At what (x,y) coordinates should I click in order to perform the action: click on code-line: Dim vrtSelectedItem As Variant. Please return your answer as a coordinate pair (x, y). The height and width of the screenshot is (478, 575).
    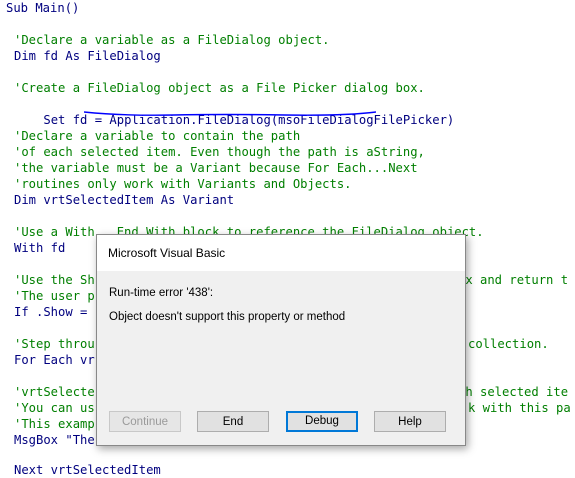
    Looking at the image, I should click on (124, 200).